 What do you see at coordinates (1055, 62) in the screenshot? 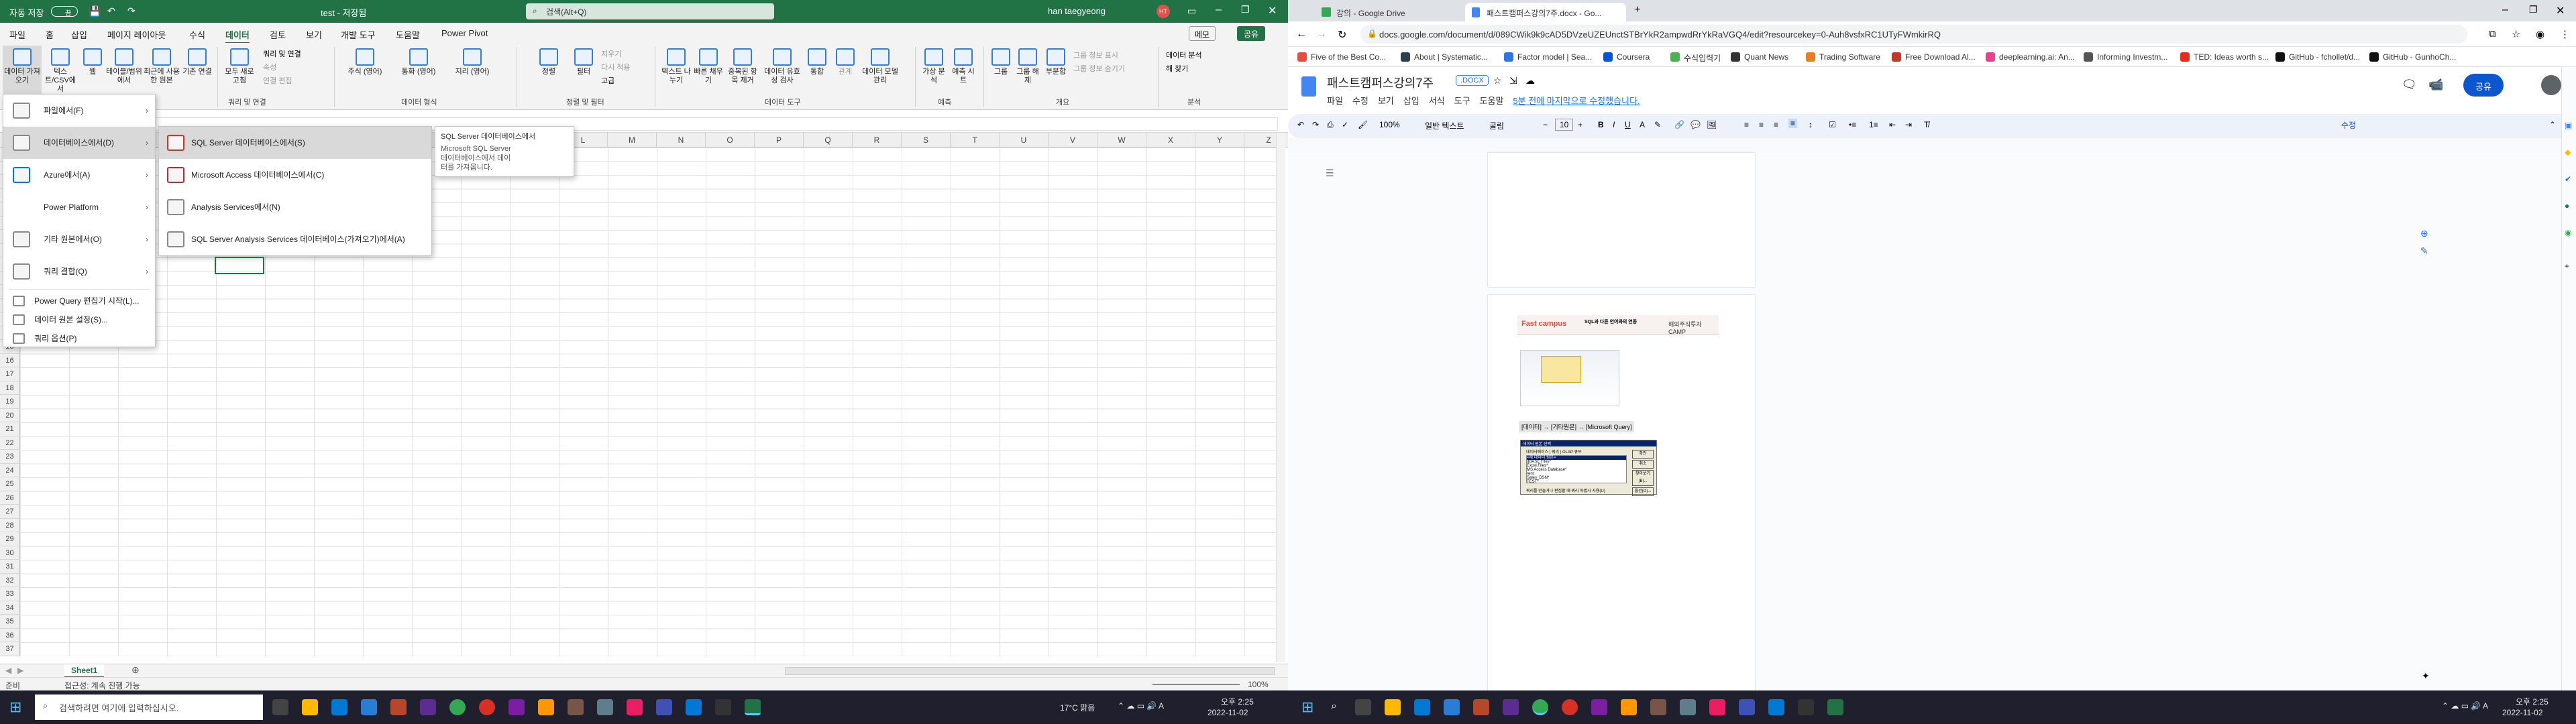
I see `subtotal-button: 부분합` at bounding box center [1055, 62].